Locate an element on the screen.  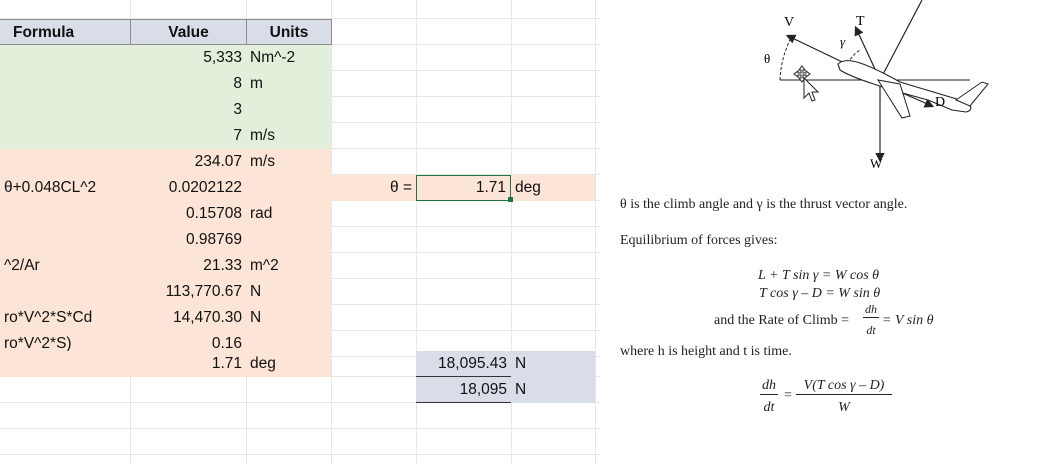
table-row: 3 is located at coordinates (165, 110).